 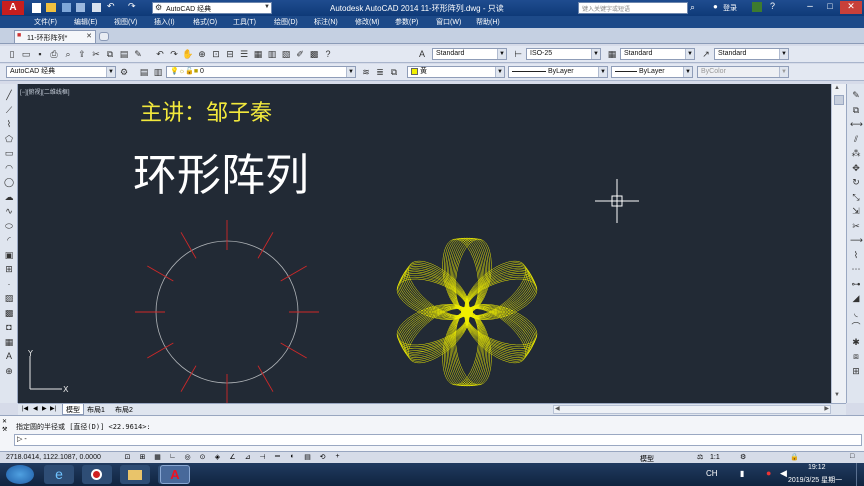 I want to click on workspace-switch-icon: ⚙, so click(x=743, y=457).